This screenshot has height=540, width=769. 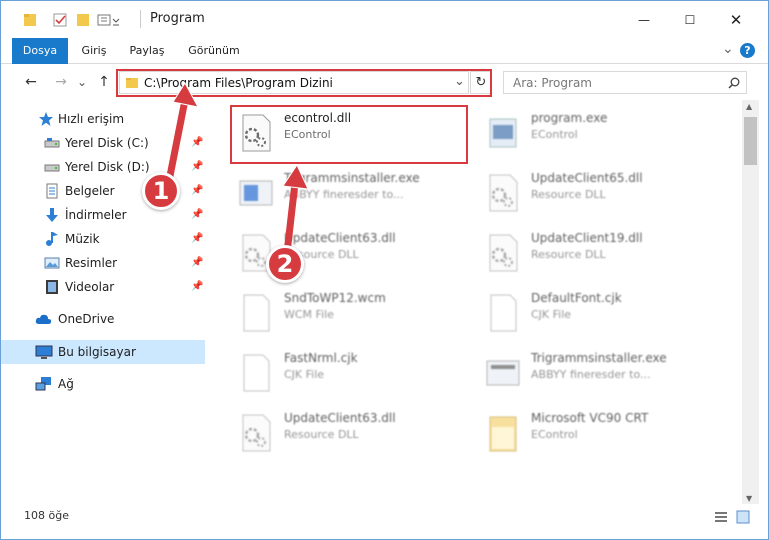 I want to click on sidebar-item-disk-d: Yerel Disk (D:) 📌, so click(x=103, y=167).